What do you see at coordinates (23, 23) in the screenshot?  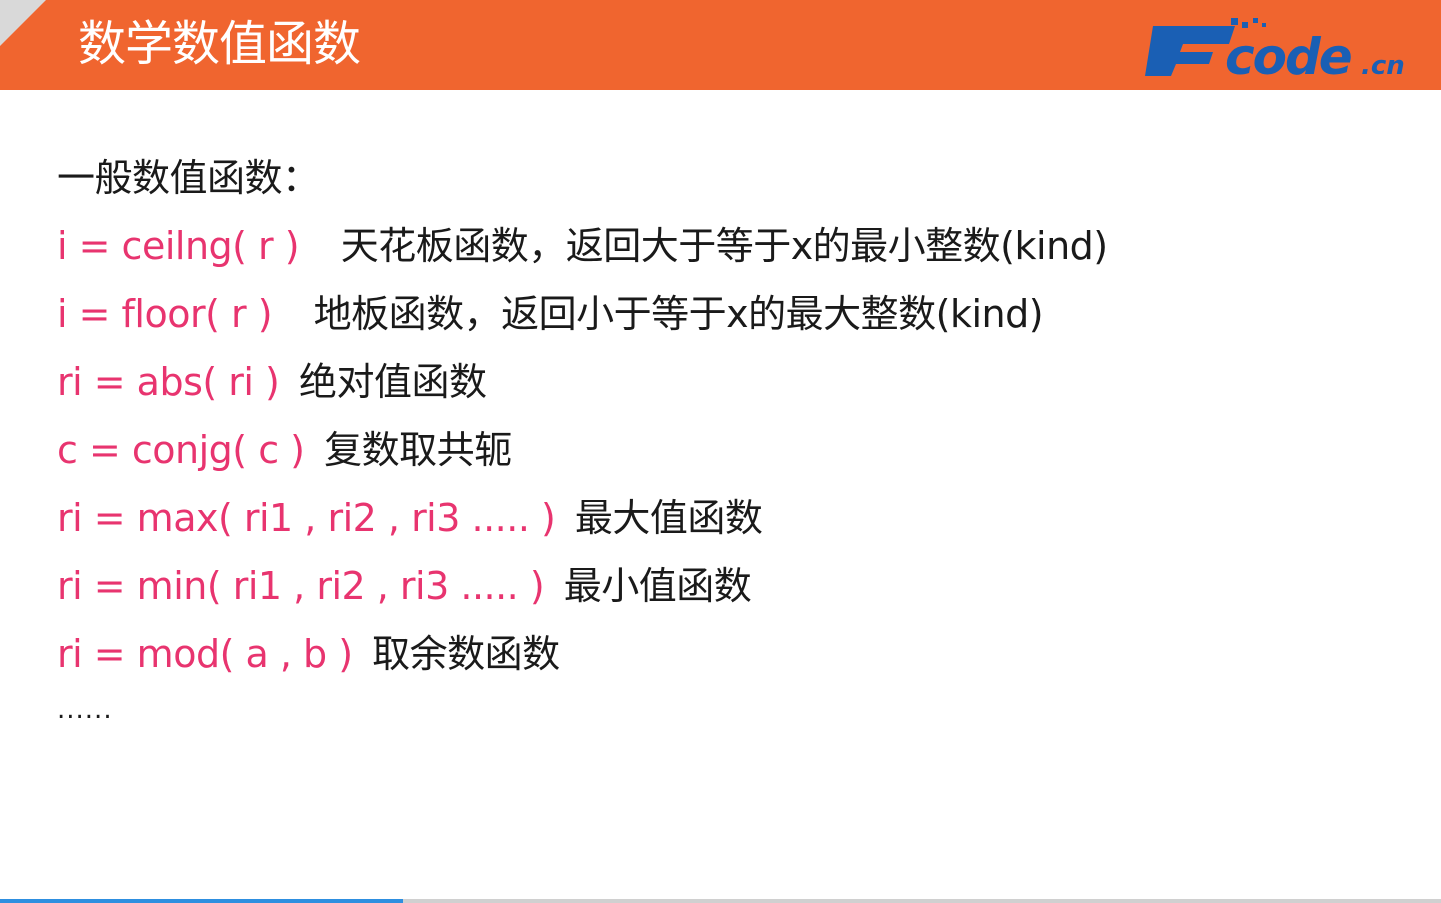 I see `page-fold-corner` at bounding box center [23, 23].